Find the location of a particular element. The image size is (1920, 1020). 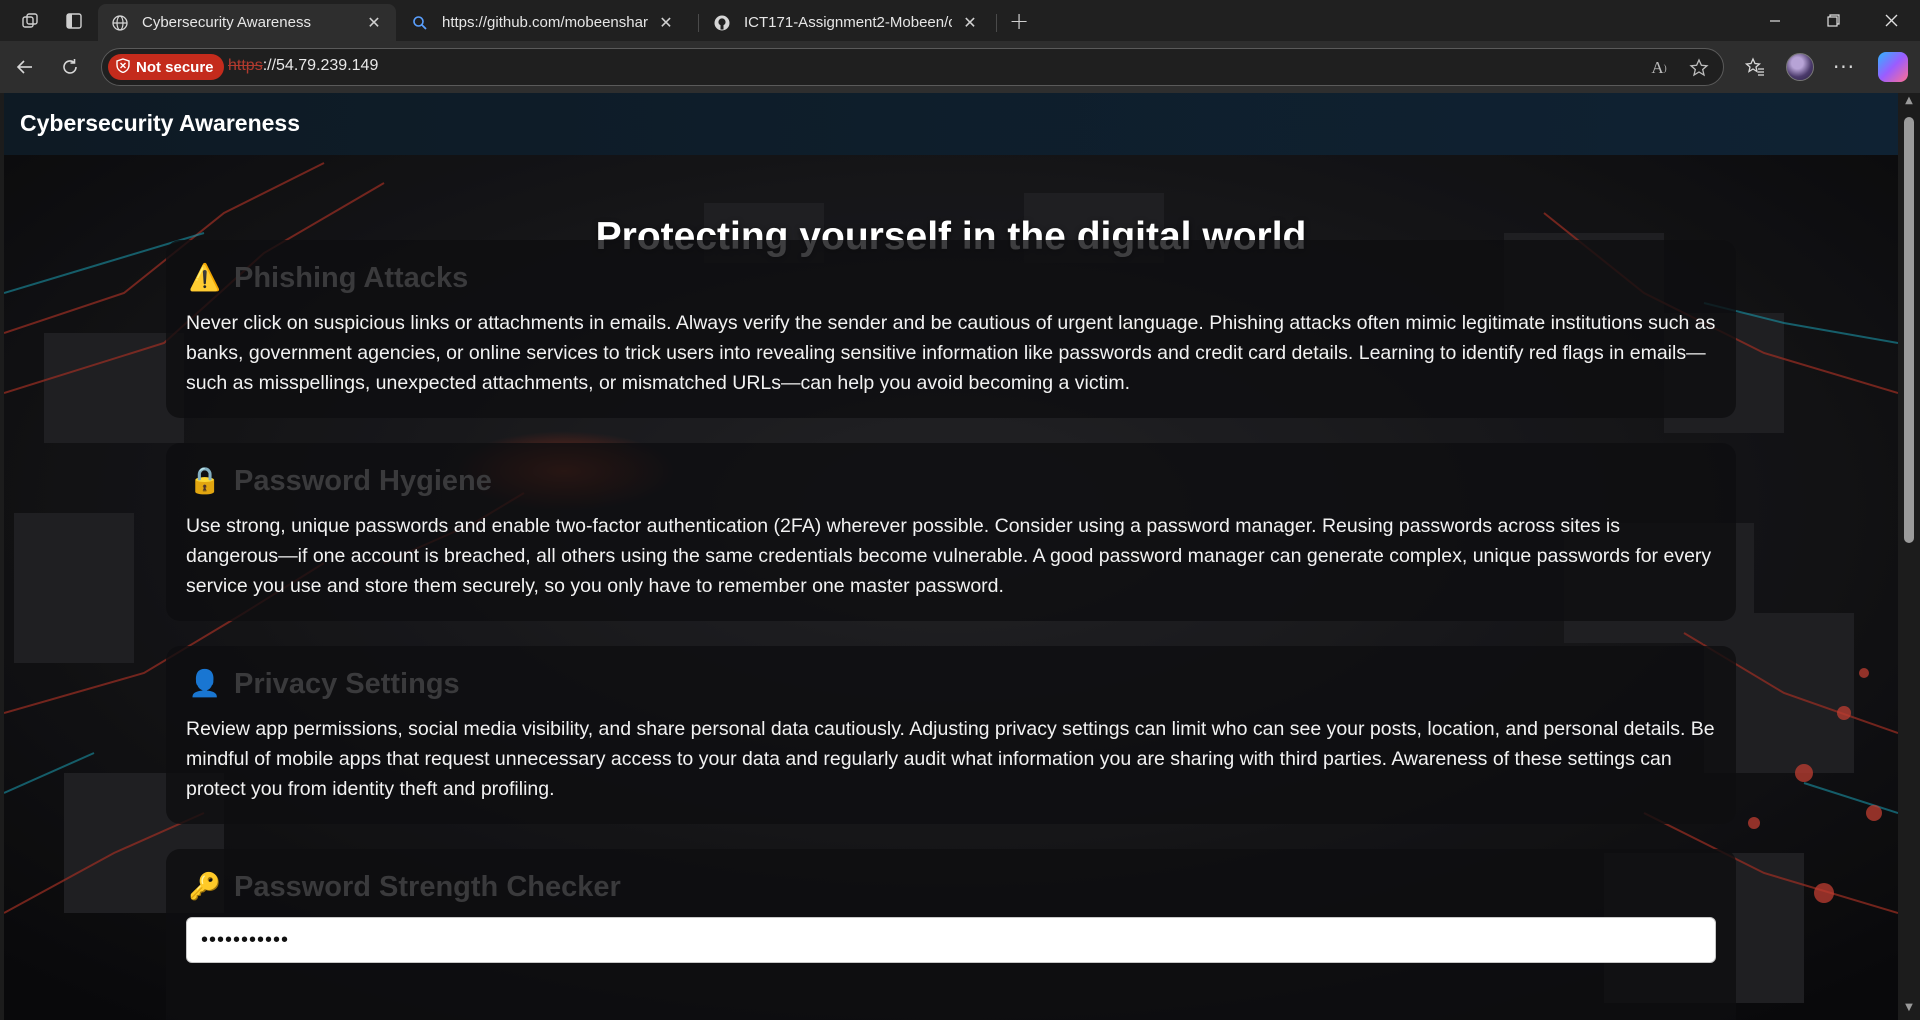

tab-cybersecurity-awareness: Cybersecurity Awareness ✕ is located at coordinates (247, 22).